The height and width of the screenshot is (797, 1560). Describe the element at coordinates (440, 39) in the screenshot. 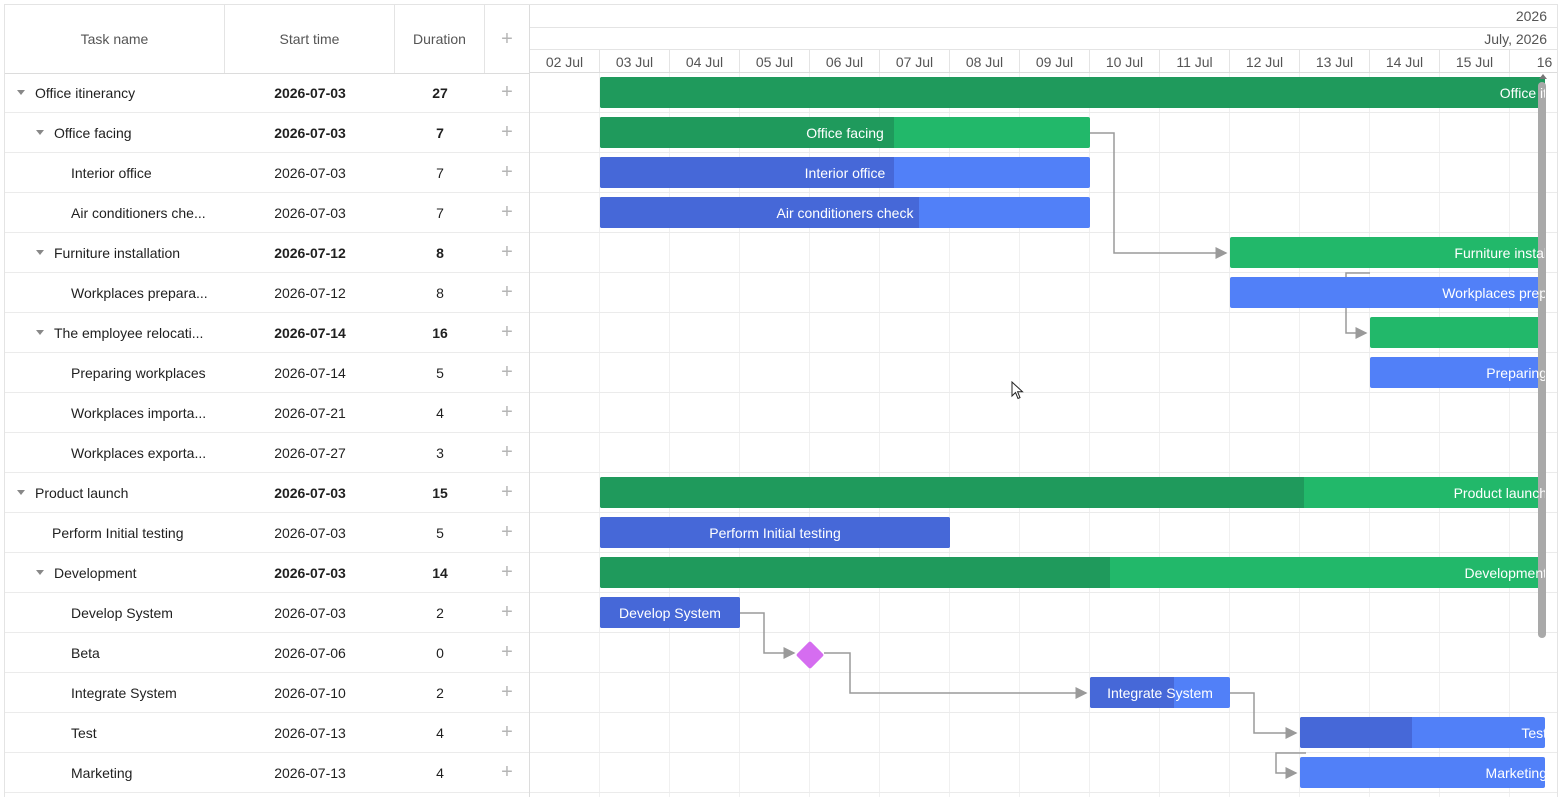

I see `column-duration: Duration` at that location.